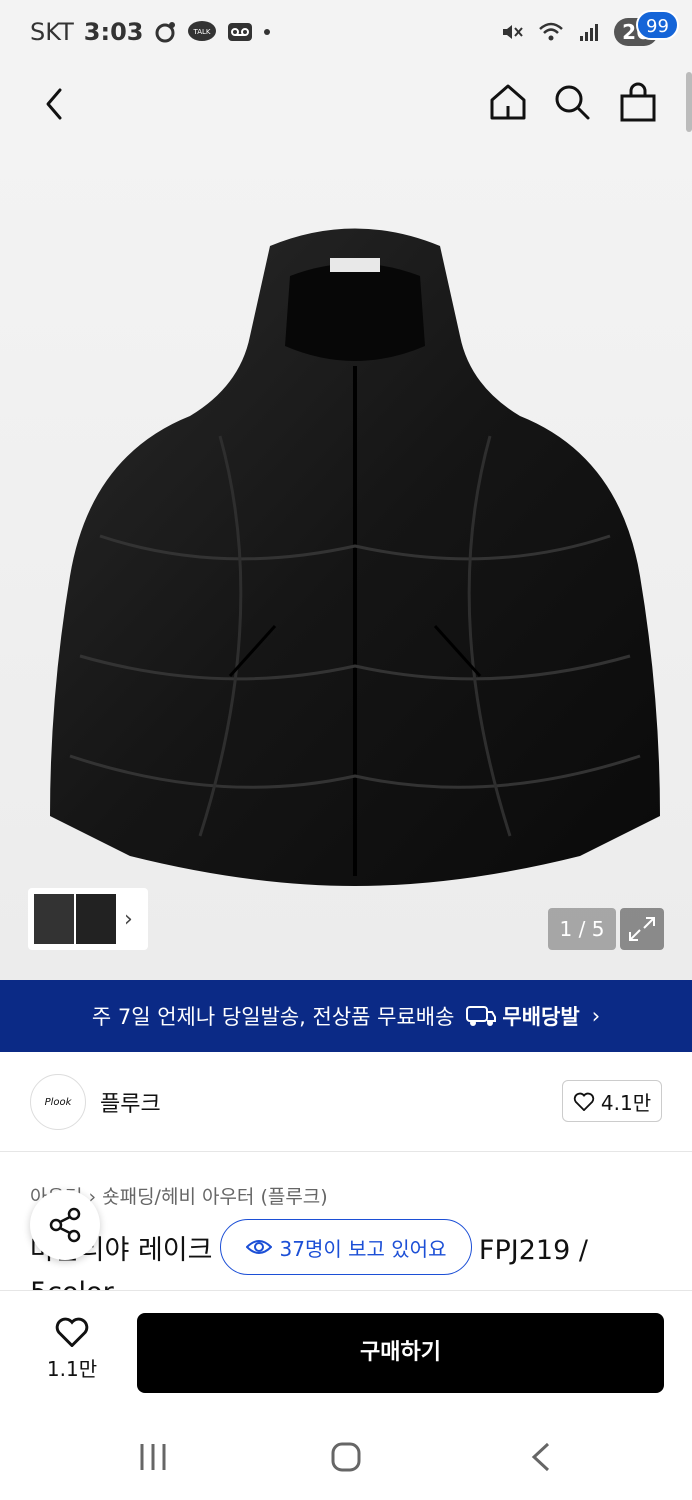 Image resolution: width=692 pixels, height=1500 pixels. Describe the element at coordinates (52, 32) in the screenshot. I see `carrier-label: SKT` at that location.